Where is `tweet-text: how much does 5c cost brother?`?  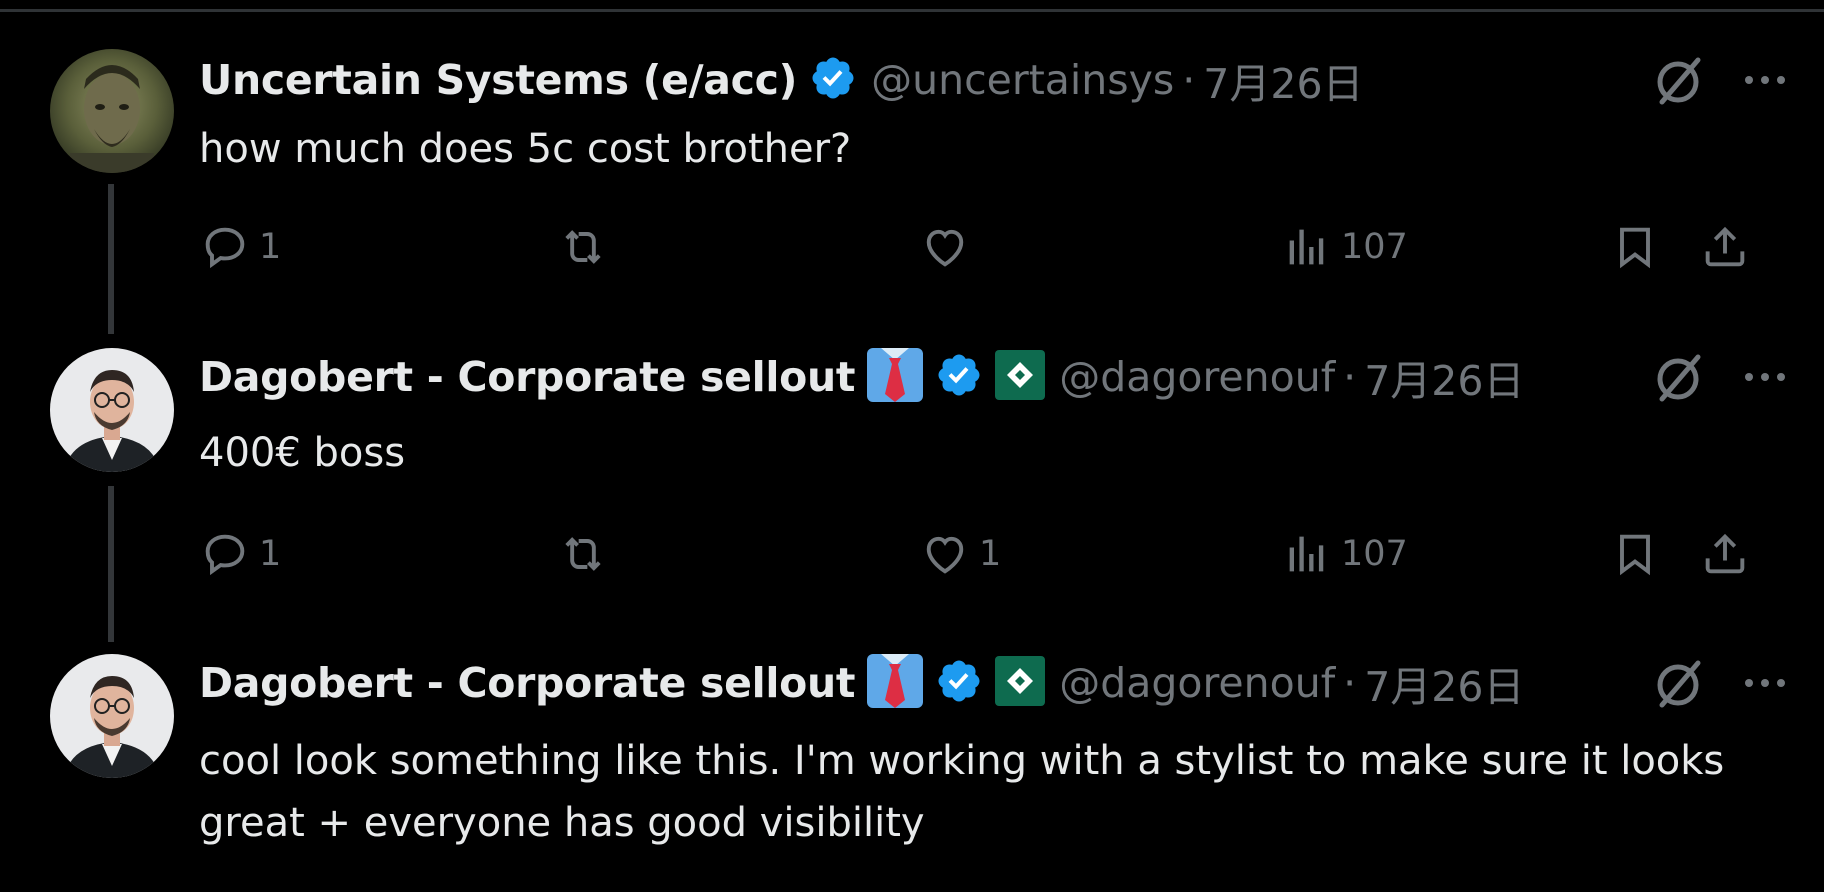
tweet-text: how much does 5c cost brother? is located at coordinates (525, 149).